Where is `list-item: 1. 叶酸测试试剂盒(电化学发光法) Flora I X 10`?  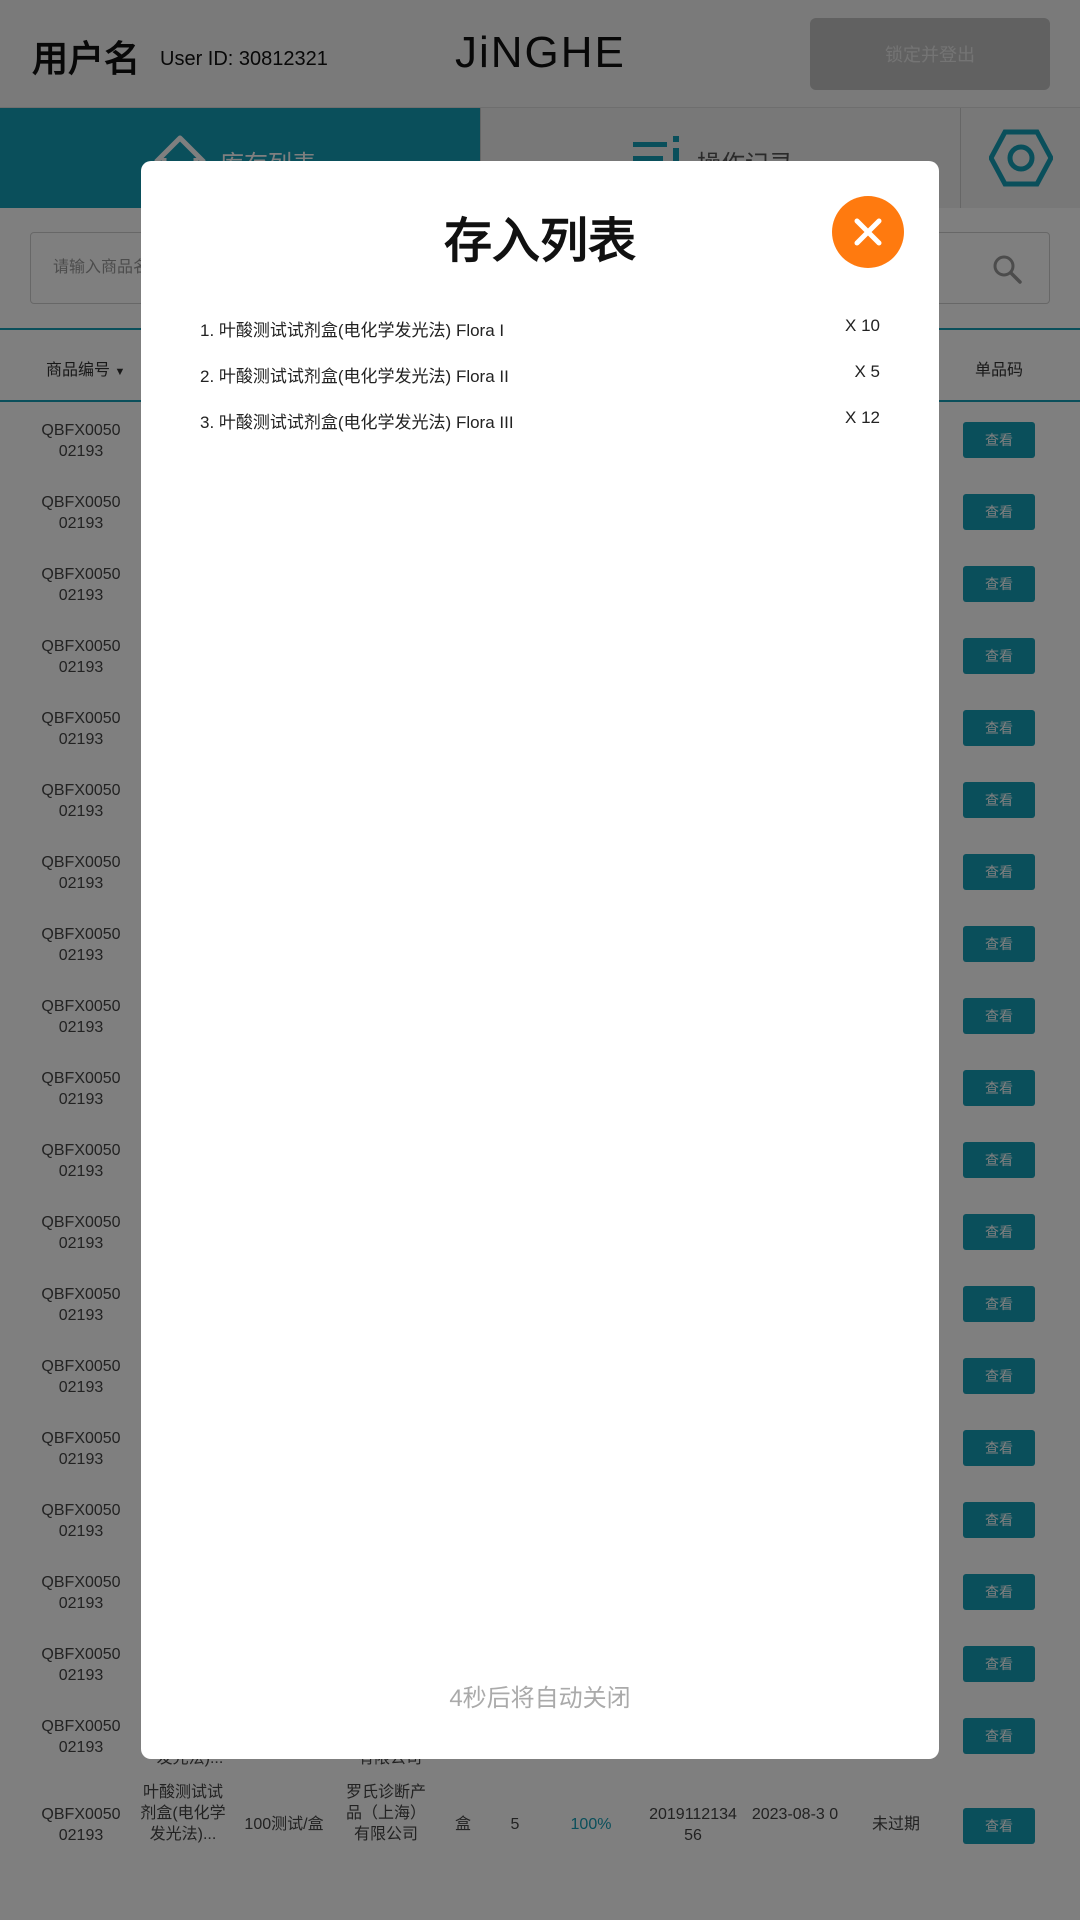
list-item: 1. 叶酸测试试剂盒(电化学发光法) Flora I X 10 is located at coordinates (540, 339).